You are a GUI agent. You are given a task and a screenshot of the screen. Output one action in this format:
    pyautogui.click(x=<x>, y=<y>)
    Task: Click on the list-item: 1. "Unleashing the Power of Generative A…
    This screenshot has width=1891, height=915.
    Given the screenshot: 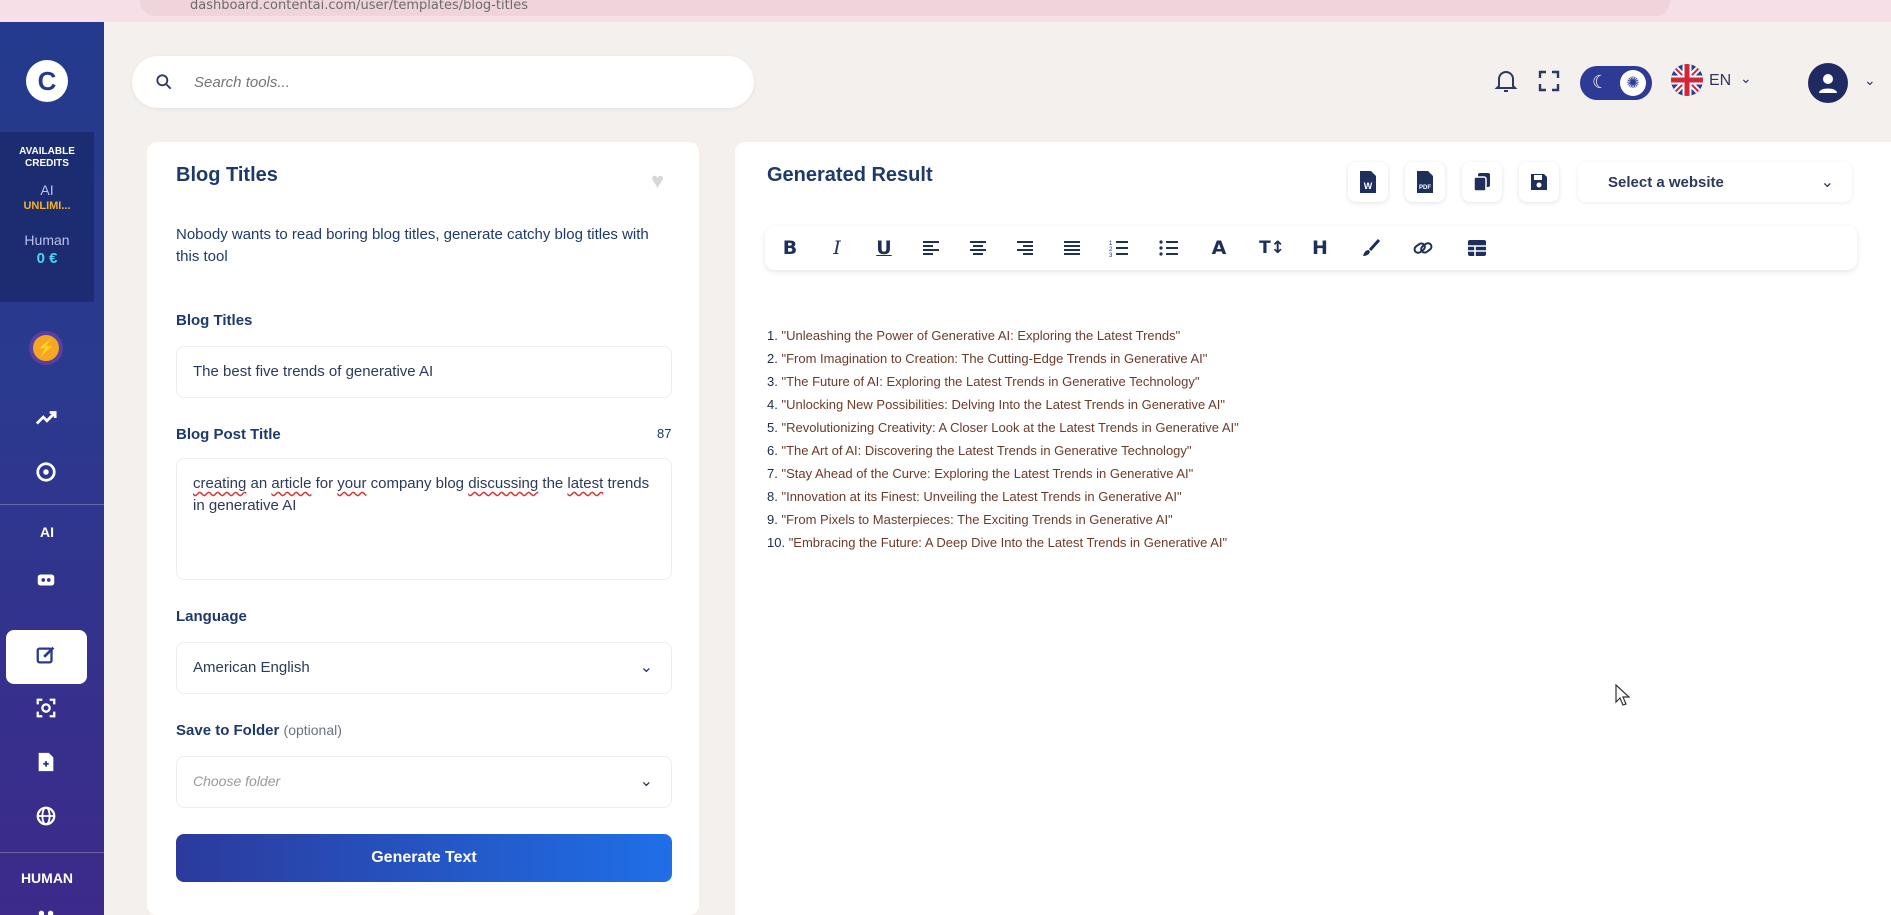 What is the action you would take?
    pyautogui.click(x=1267, y=335)
    